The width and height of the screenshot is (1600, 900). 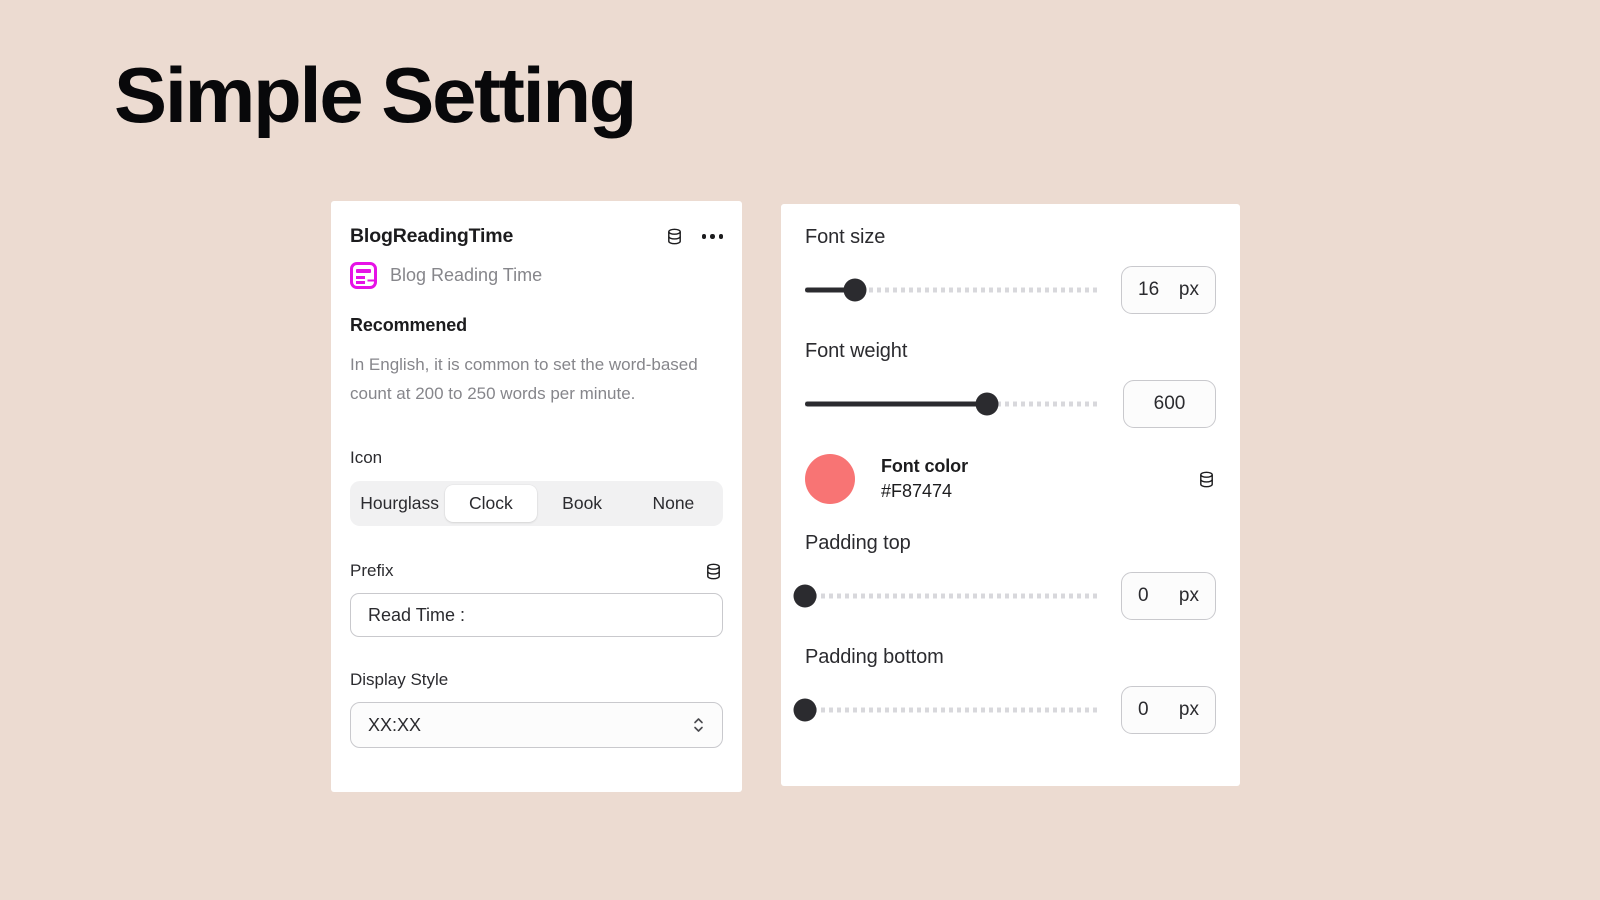 I want to click on segment-hourglass: Hourglass, so click(x=399, y=503).